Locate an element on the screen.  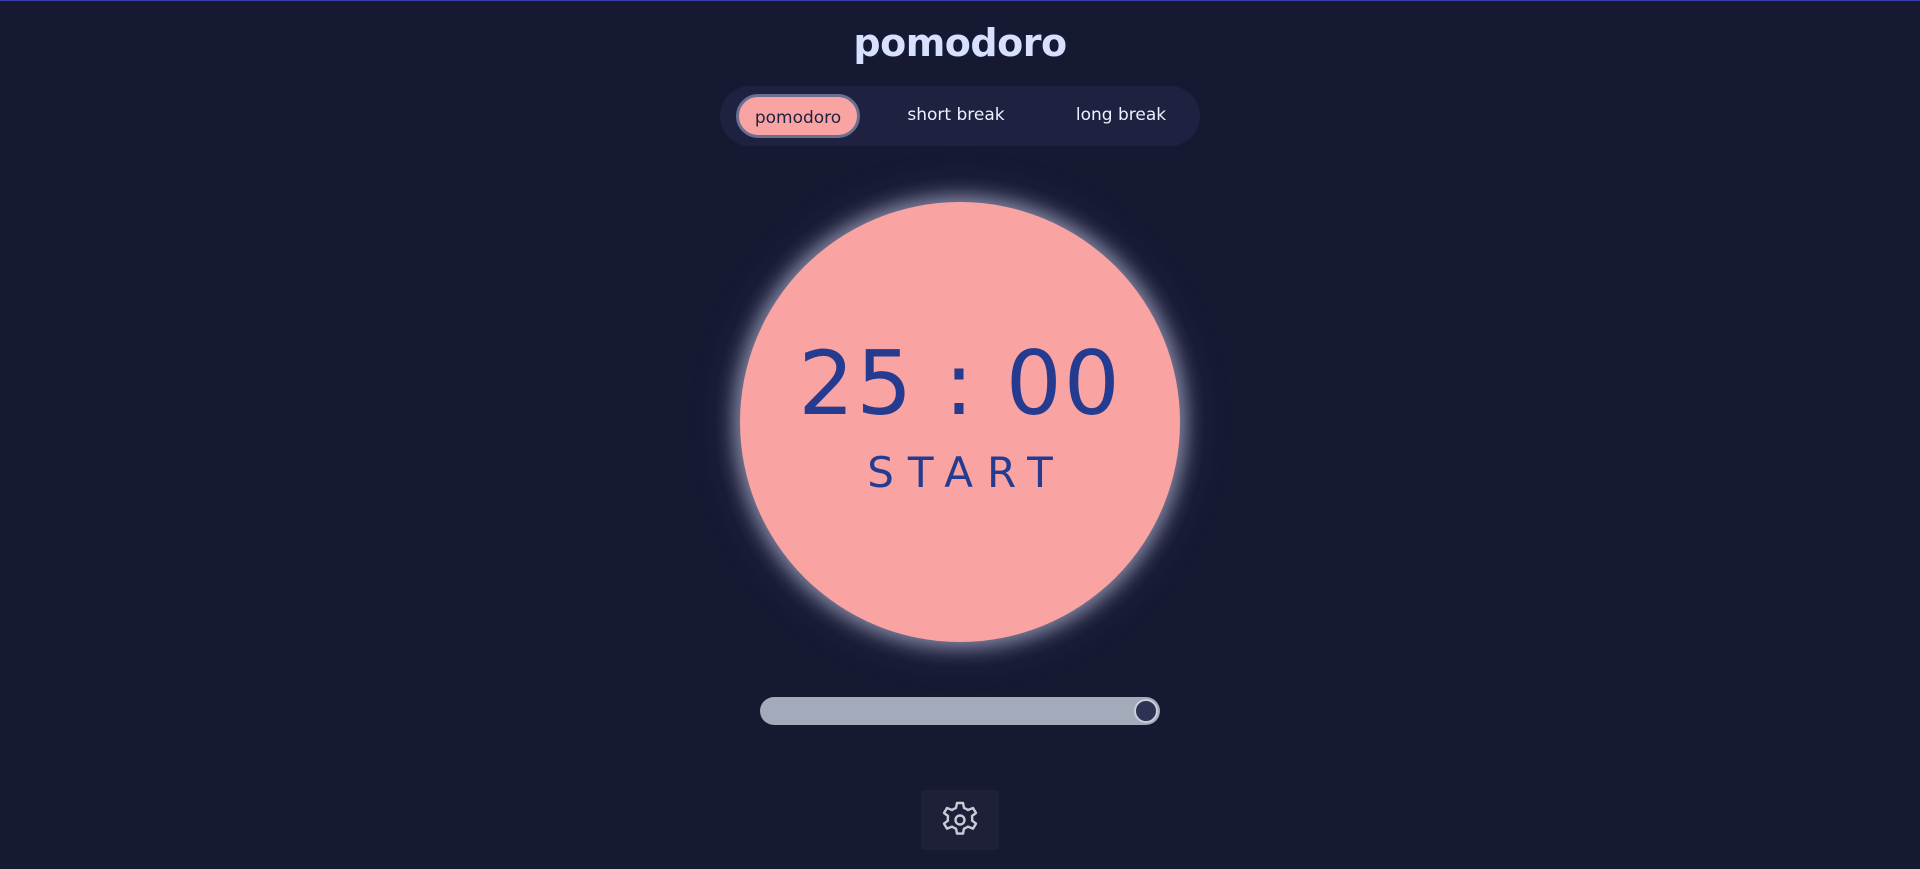
timer-display: 25 : 00 is located at coordinates (960, 383).